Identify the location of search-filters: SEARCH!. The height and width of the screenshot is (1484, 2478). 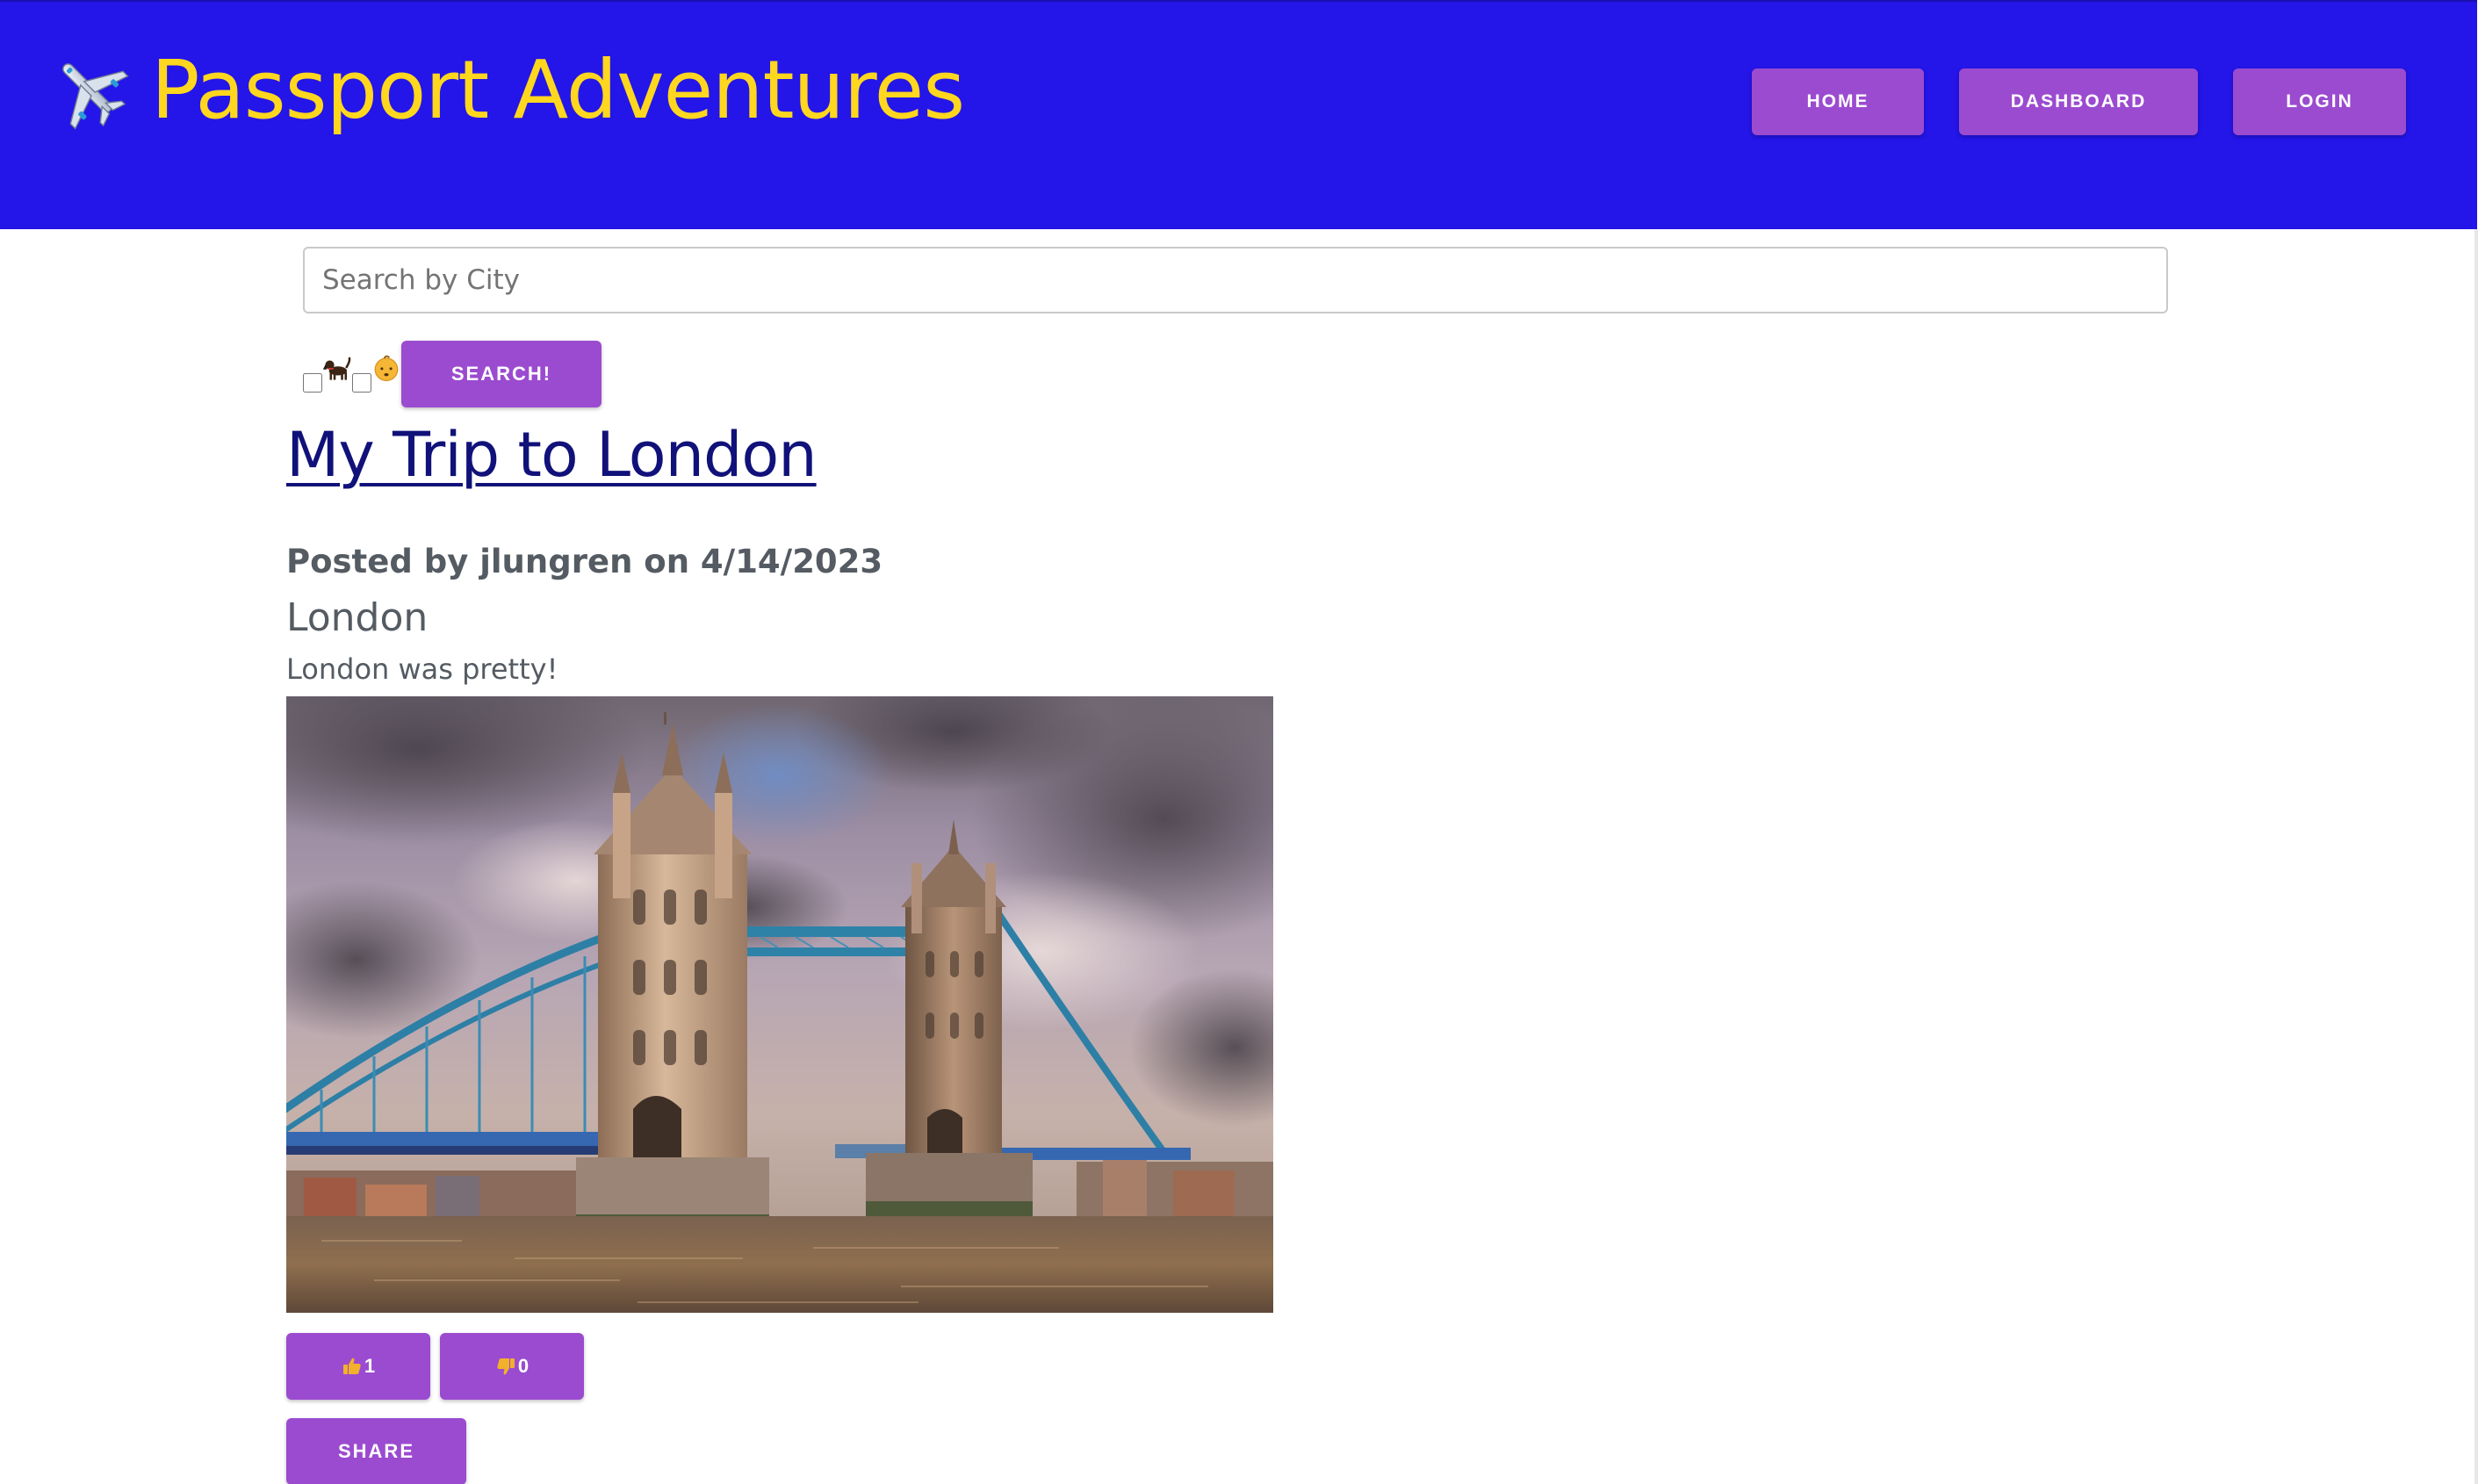
(452, 374).